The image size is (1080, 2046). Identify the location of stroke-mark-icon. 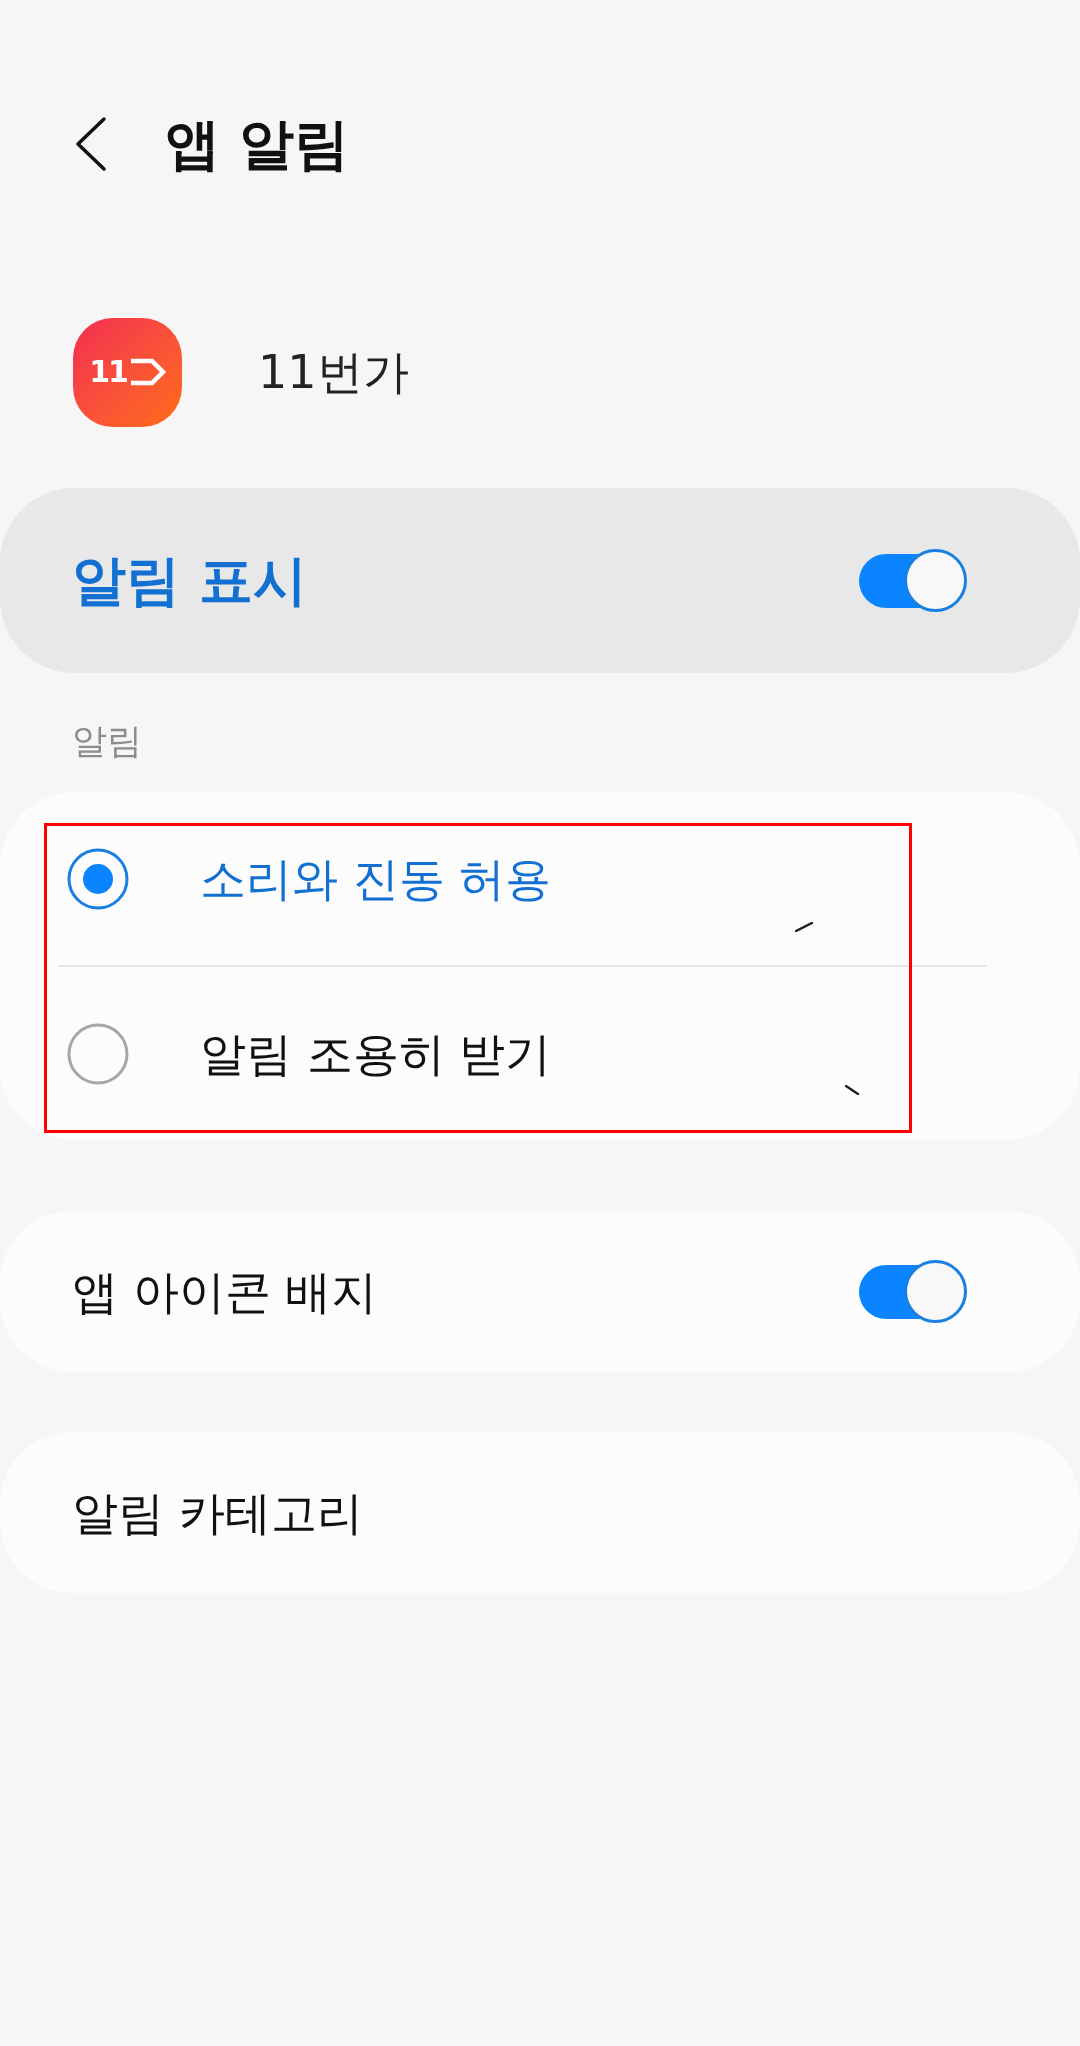
(804, 927).